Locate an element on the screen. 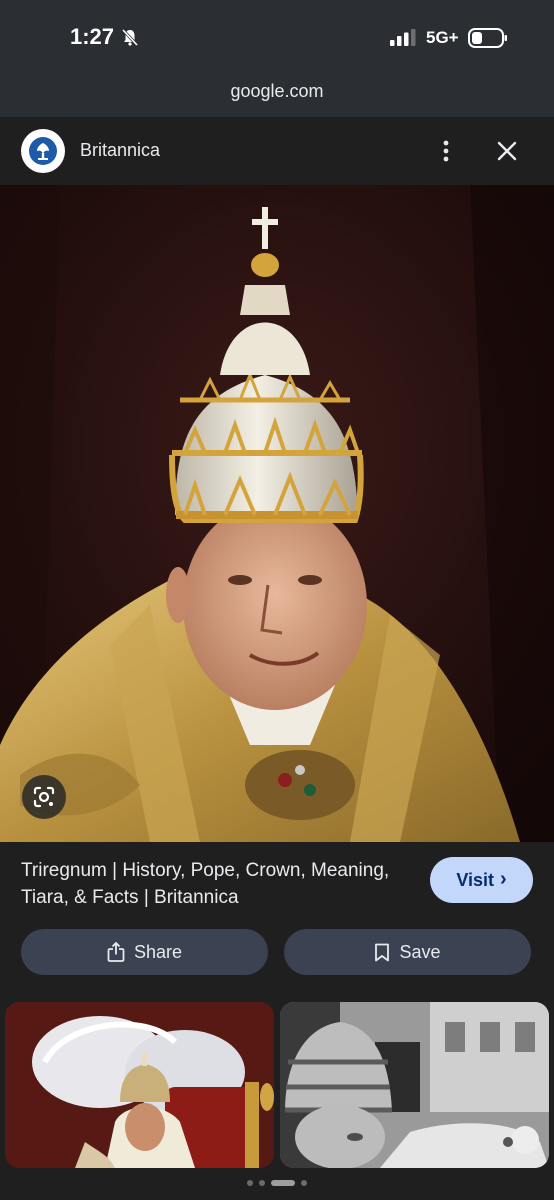 The height and width of the screenshot is (1200, 554). share-button: Share is located at coordinates (144, 952).